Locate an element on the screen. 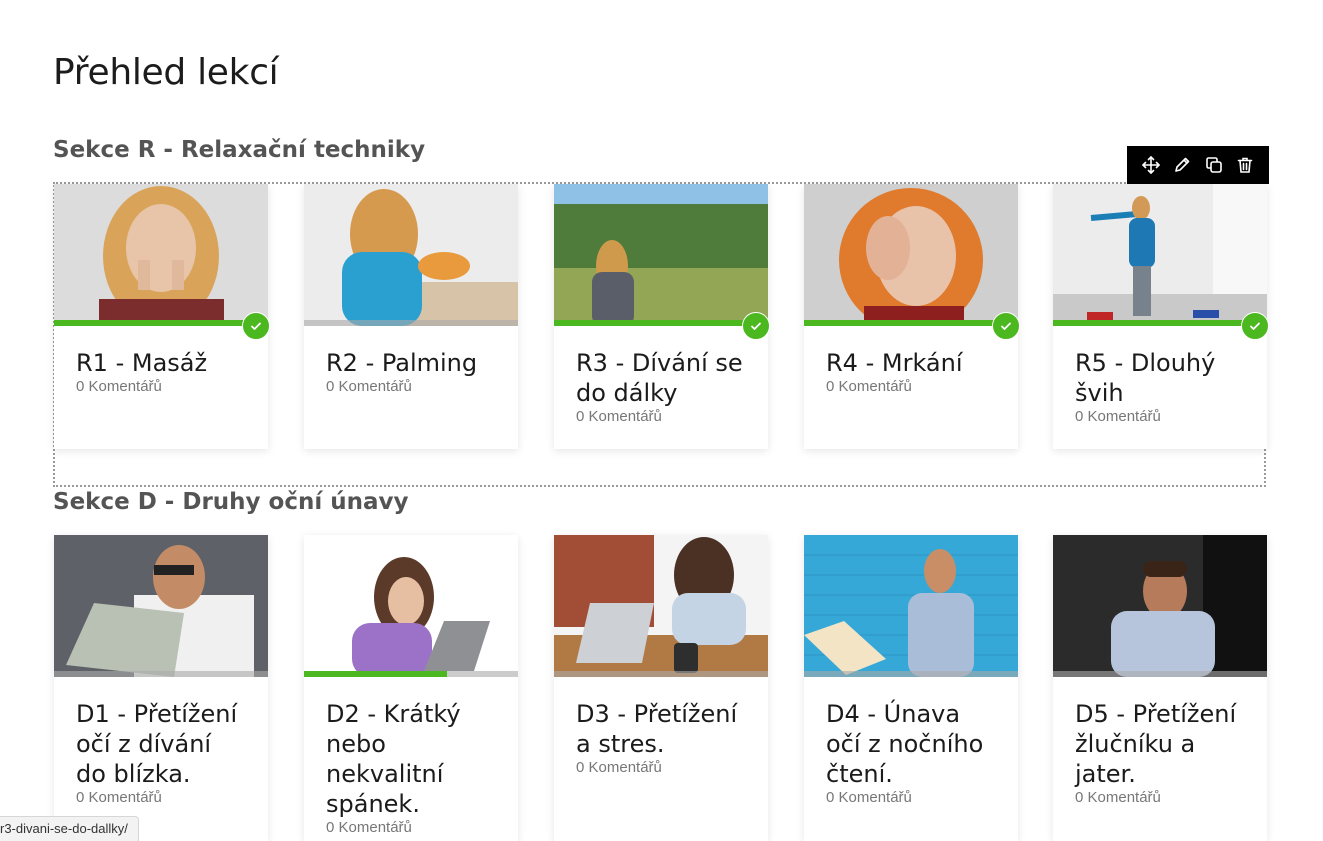  section-title-r: Sekce R - Relaxační techniky is located at coordinates (239, 150).